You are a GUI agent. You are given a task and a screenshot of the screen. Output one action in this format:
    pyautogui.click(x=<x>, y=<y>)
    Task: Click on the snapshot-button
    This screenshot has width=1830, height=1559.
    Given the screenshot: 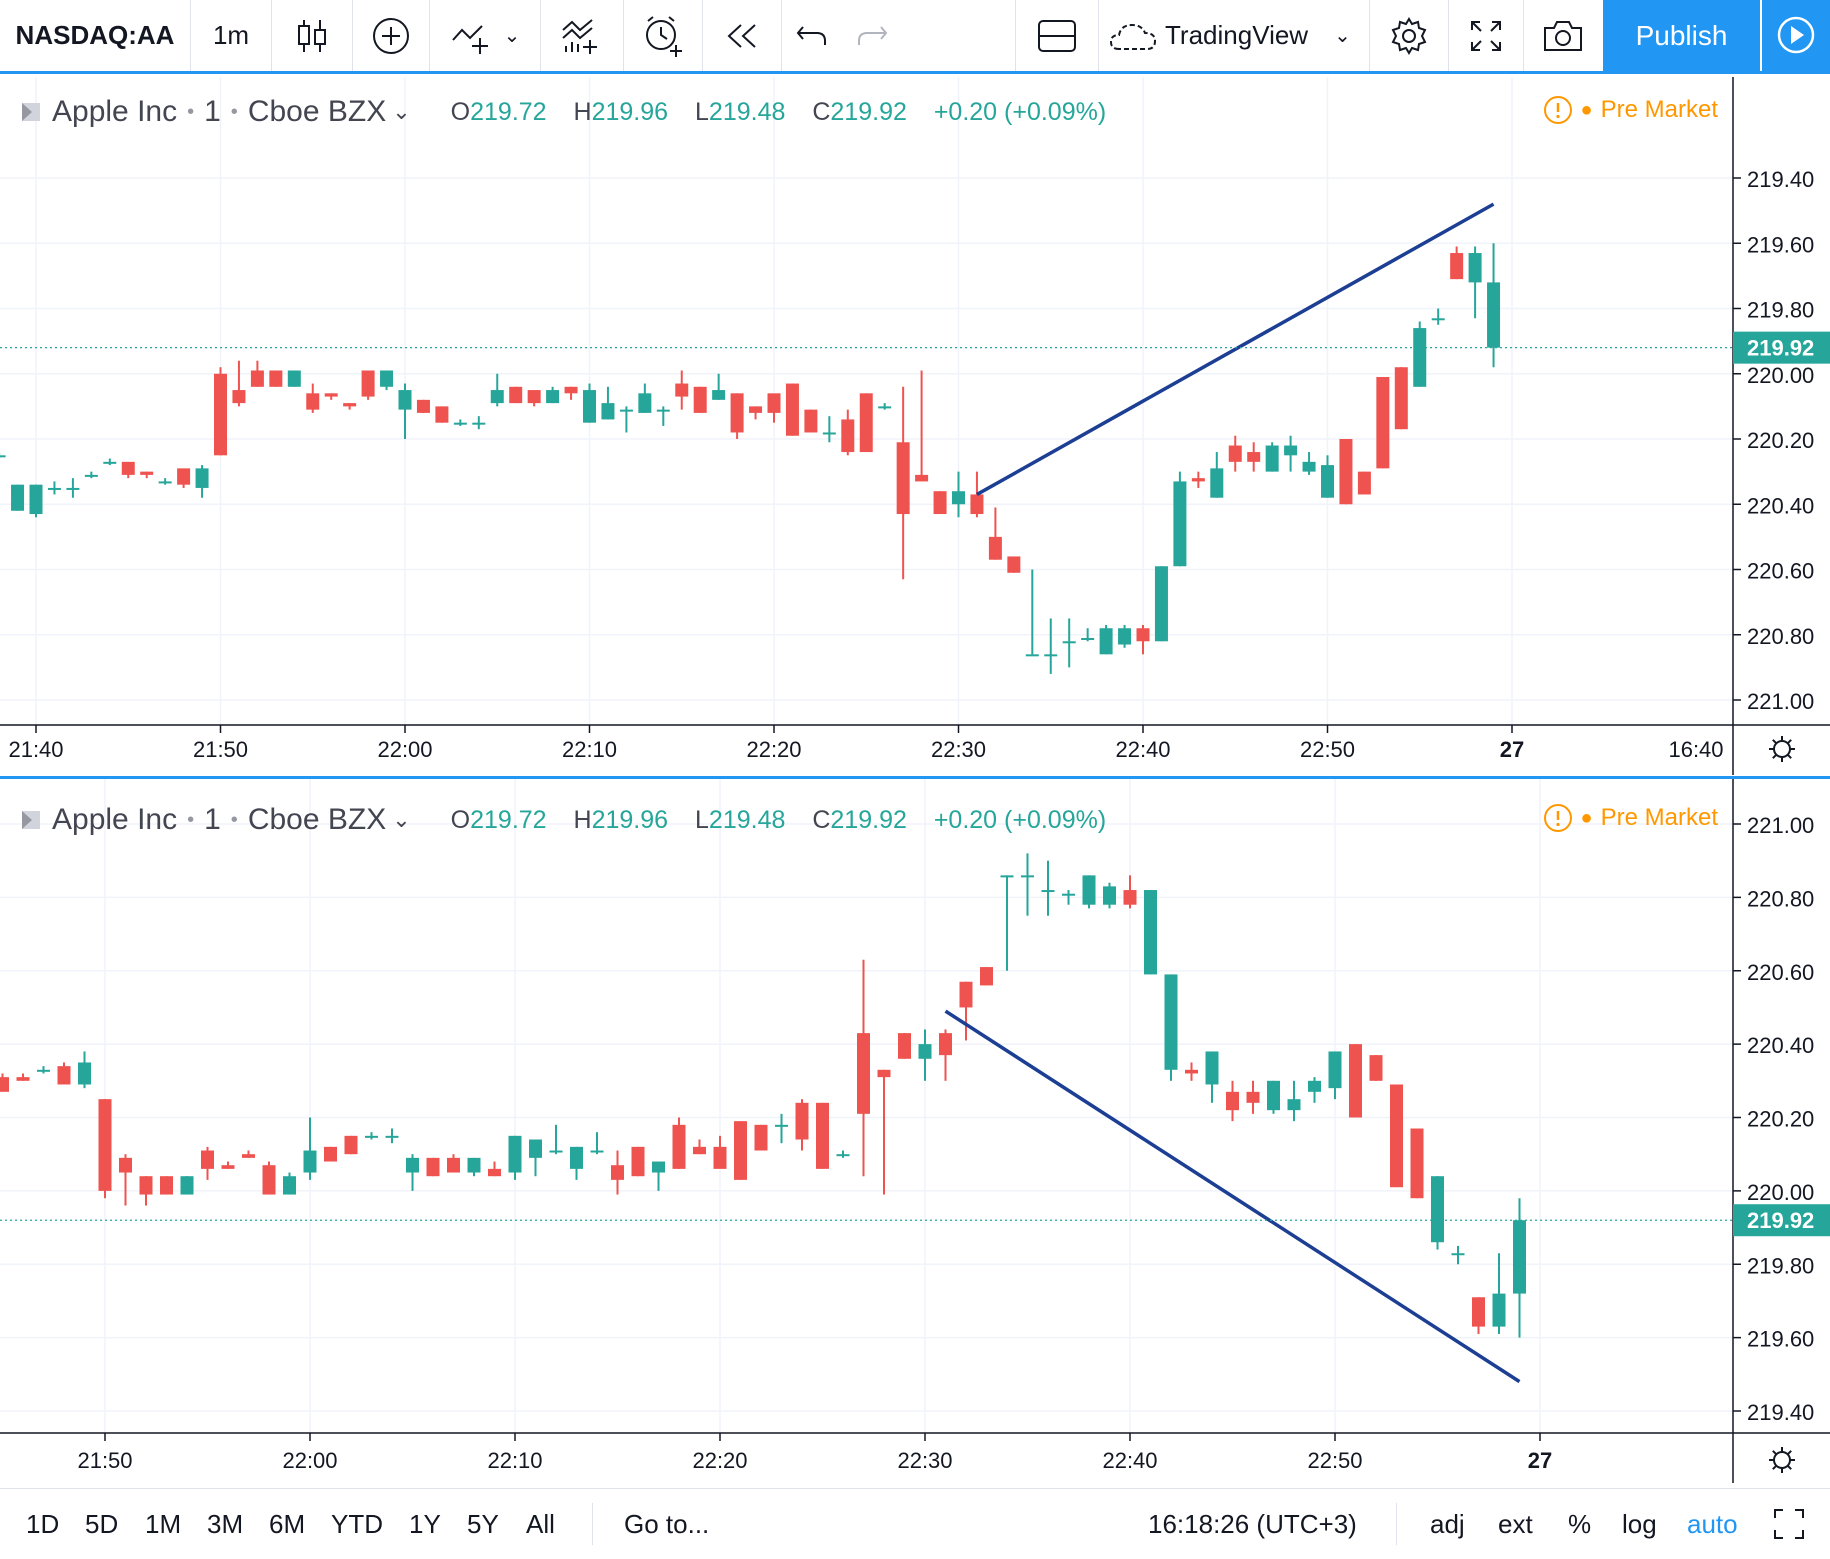 What is the action you would take?
    pyautogui.click(x=1563, y=35)
    